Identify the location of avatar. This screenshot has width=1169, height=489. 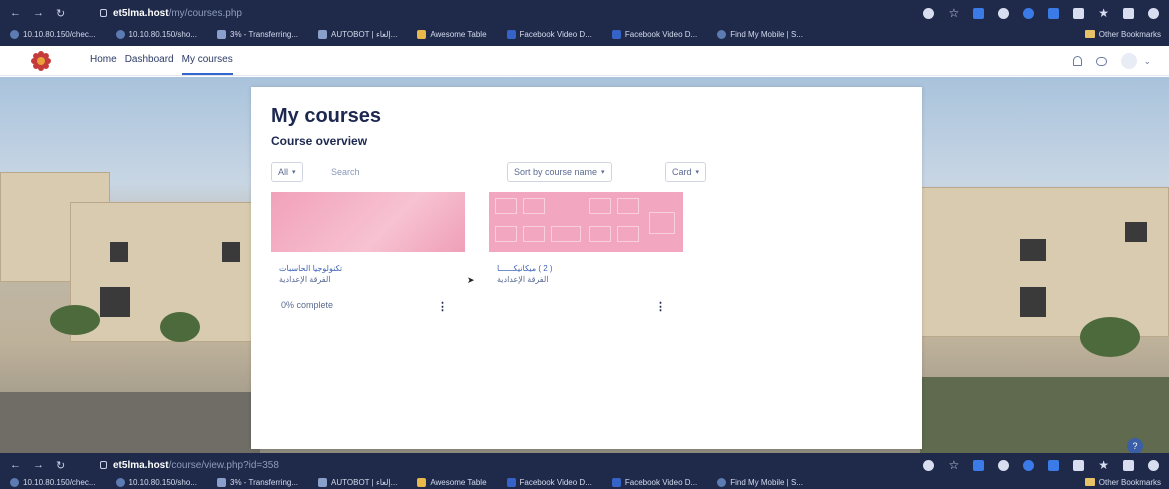
(1129, 61).